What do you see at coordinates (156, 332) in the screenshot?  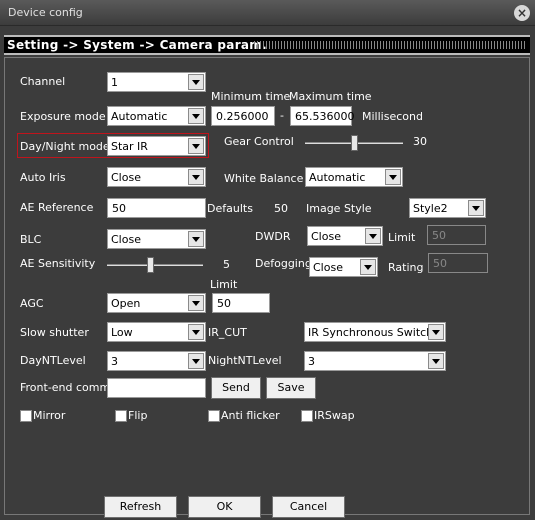 I see `slow-shutter-select: Low` at bounding box center [156, 332].